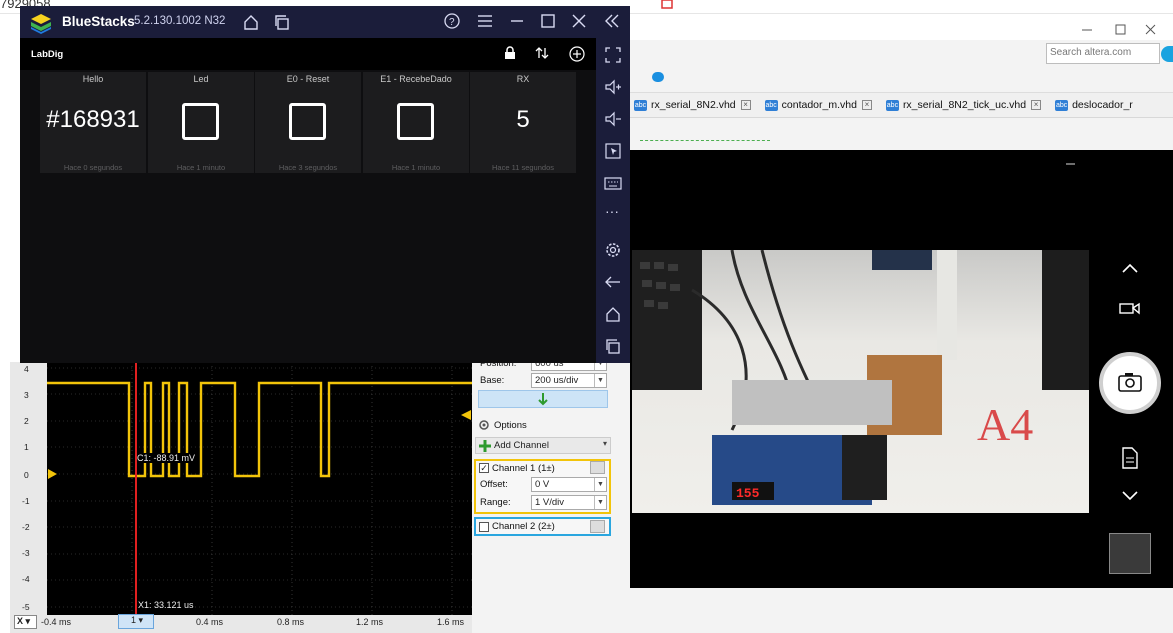  I want to click on widget-label: E0 - Reset, so click(308, 79).